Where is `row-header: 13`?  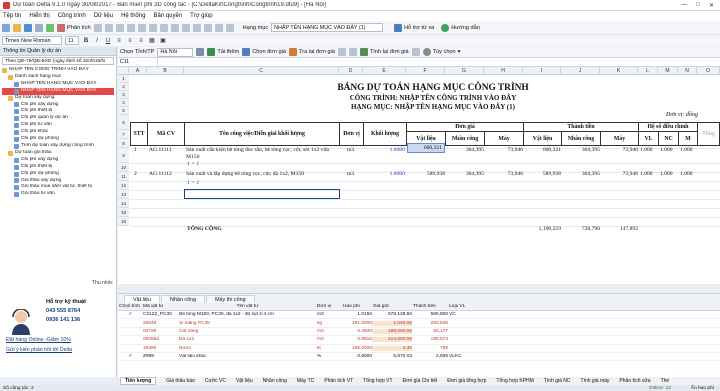 row-header: 13 is located at coordinates (123, 194).